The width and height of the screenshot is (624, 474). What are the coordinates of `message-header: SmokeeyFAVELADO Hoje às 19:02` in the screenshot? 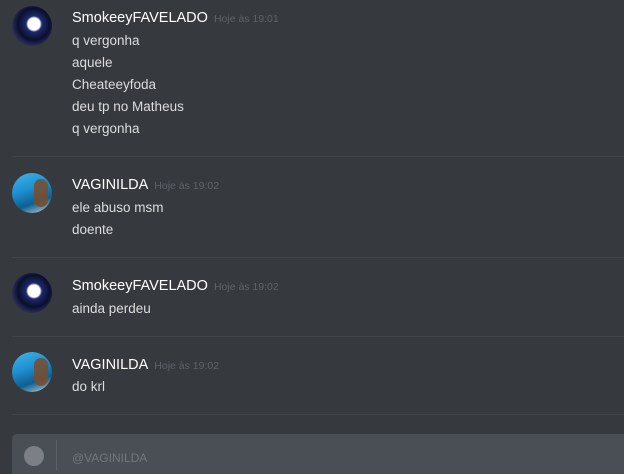 It's located at (175, 287).